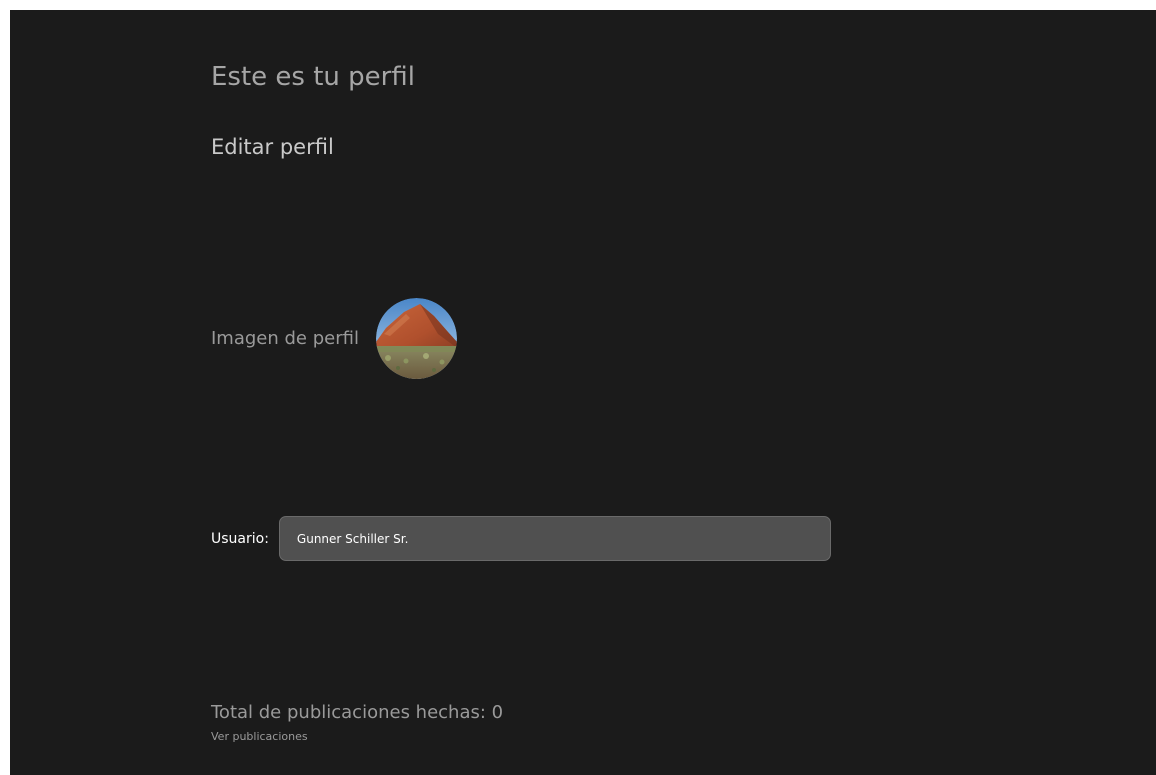 The width and height of the screenshot is (1156, 775). I want to click on page-title: Este es tu perfil, so click(313, 77).